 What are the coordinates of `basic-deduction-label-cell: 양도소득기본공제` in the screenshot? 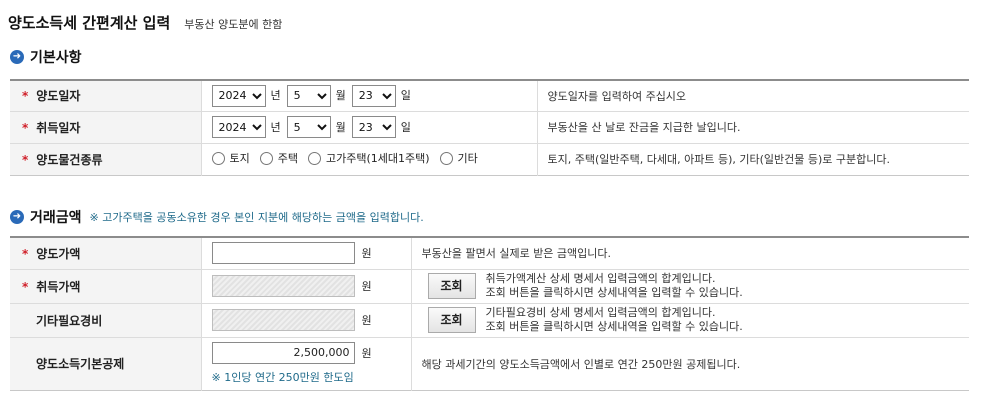 It's located at (105, 363).